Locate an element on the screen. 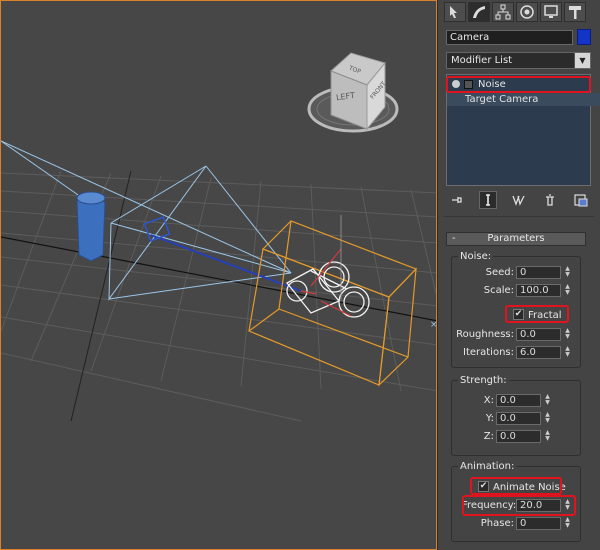 The image size is (600, 550). iterations-spinner-arrows-icon: ▲ ▼ is located at coordinates (567, 352).